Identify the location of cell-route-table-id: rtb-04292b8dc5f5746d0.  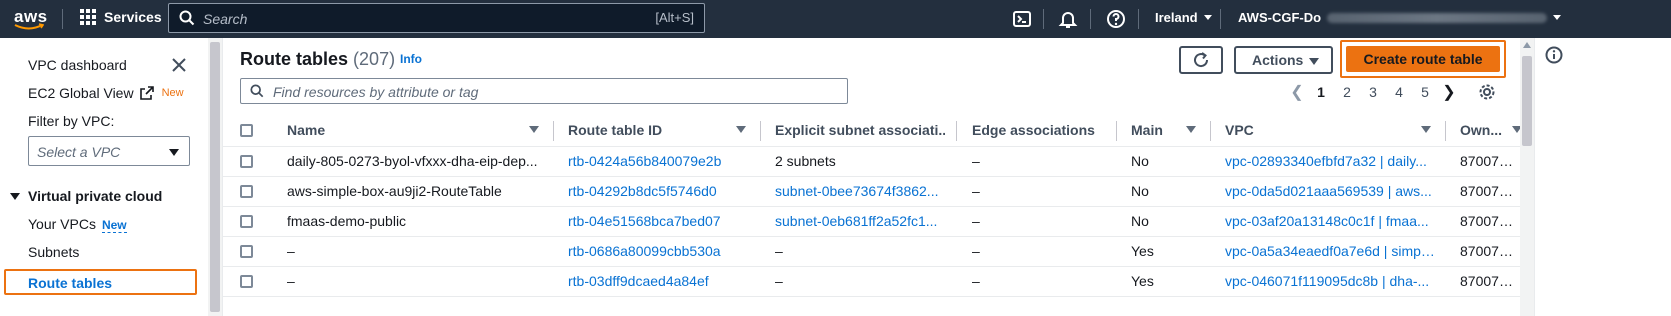
(660, 191).